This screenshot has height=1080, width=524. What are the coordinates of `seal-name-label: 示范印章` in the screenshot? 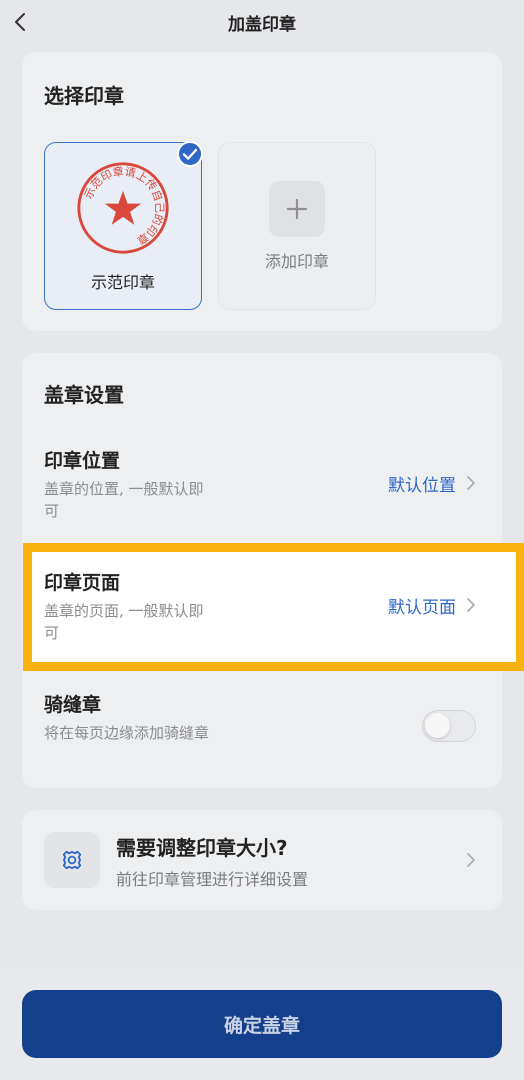 It's located at (122, 282).